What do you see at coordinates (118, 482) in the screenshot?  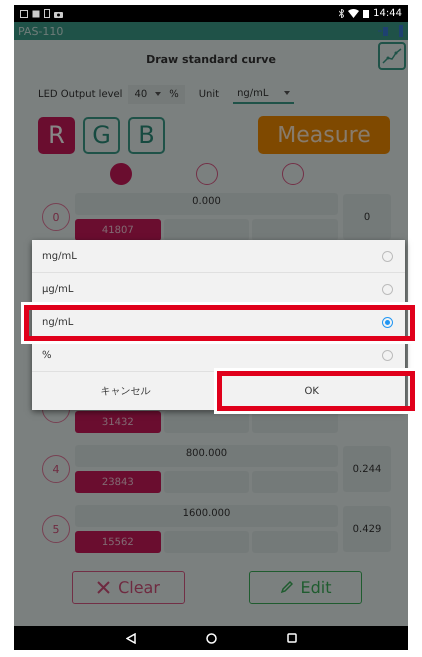 I see `reading-cell: 23843` at bounding box center [118, 482].